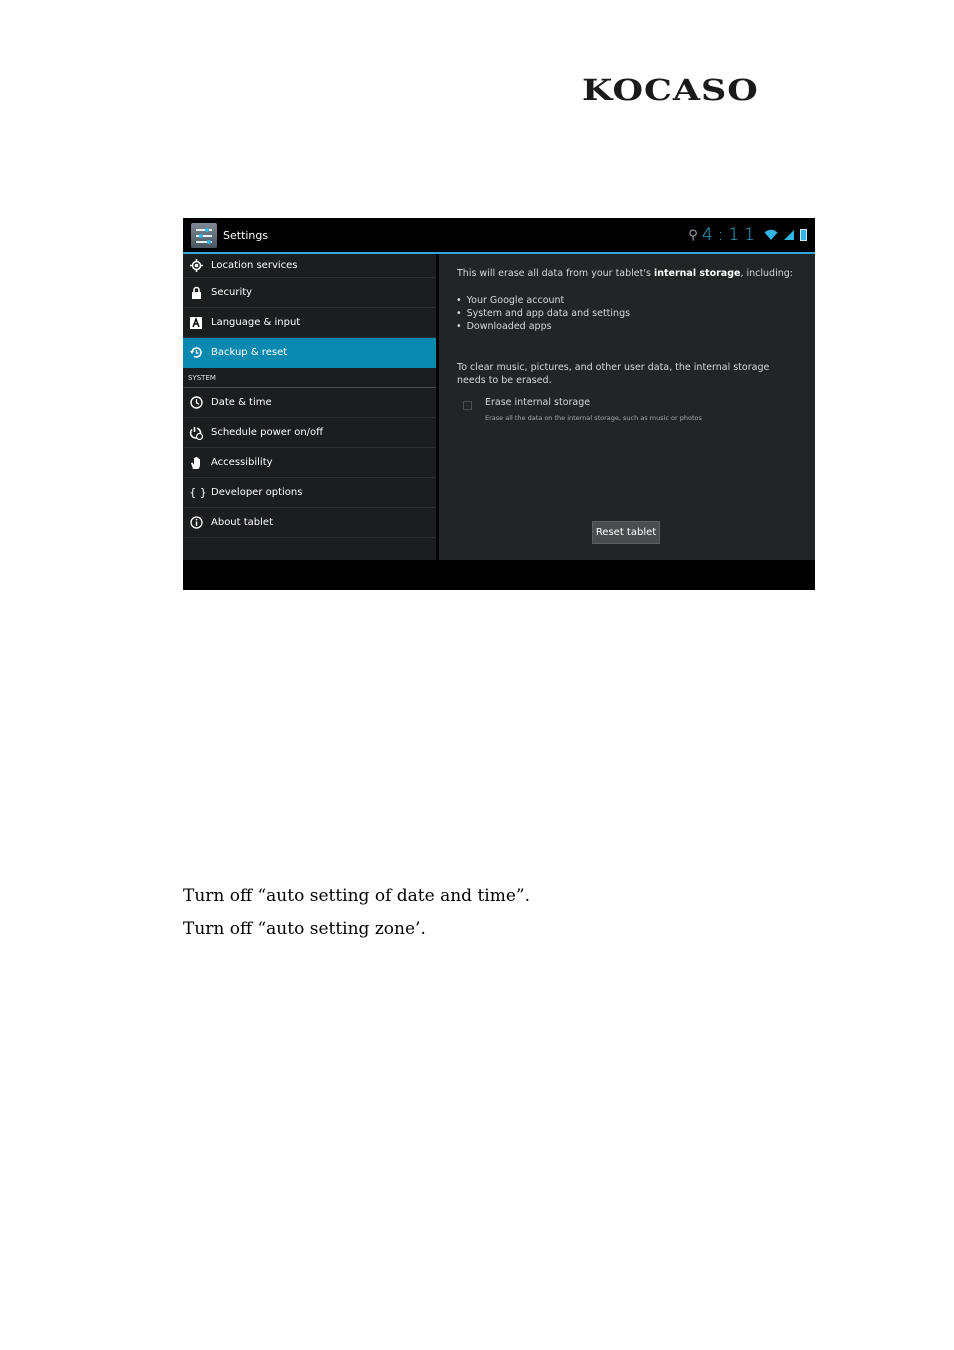  I want to click on erase-storage-title: Erase internal storage, so click(537, 402).